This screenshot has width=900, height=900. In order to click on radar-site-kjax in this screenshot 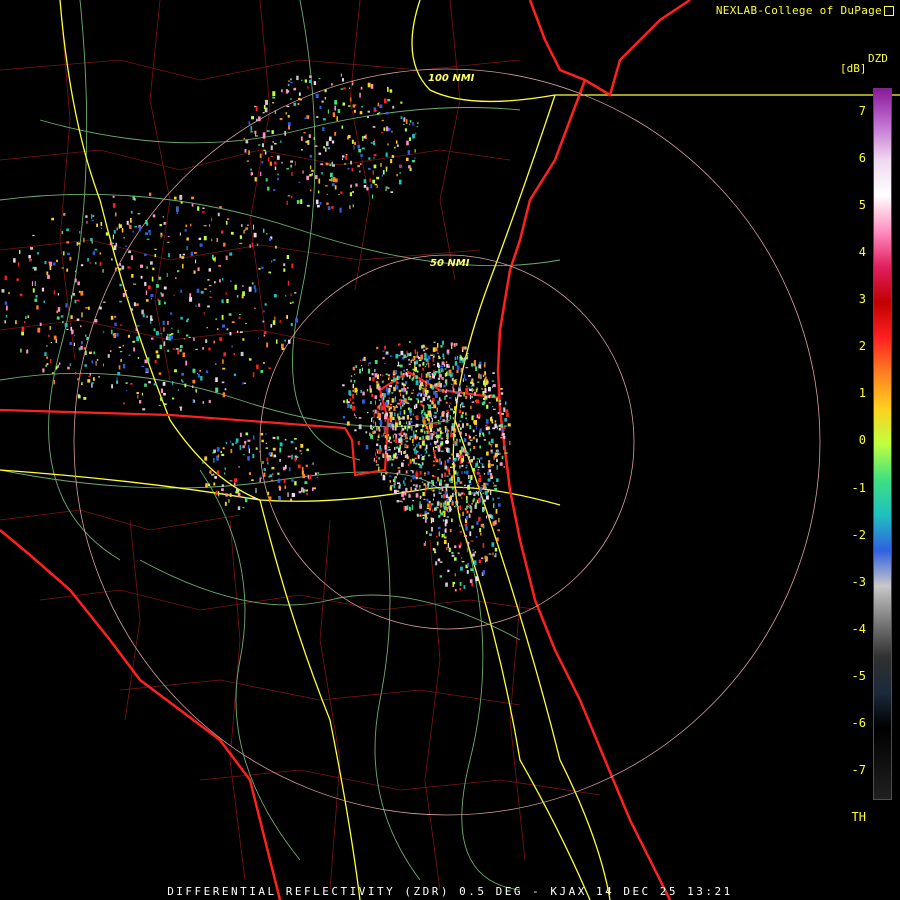, I will do `click(447, 442)`.